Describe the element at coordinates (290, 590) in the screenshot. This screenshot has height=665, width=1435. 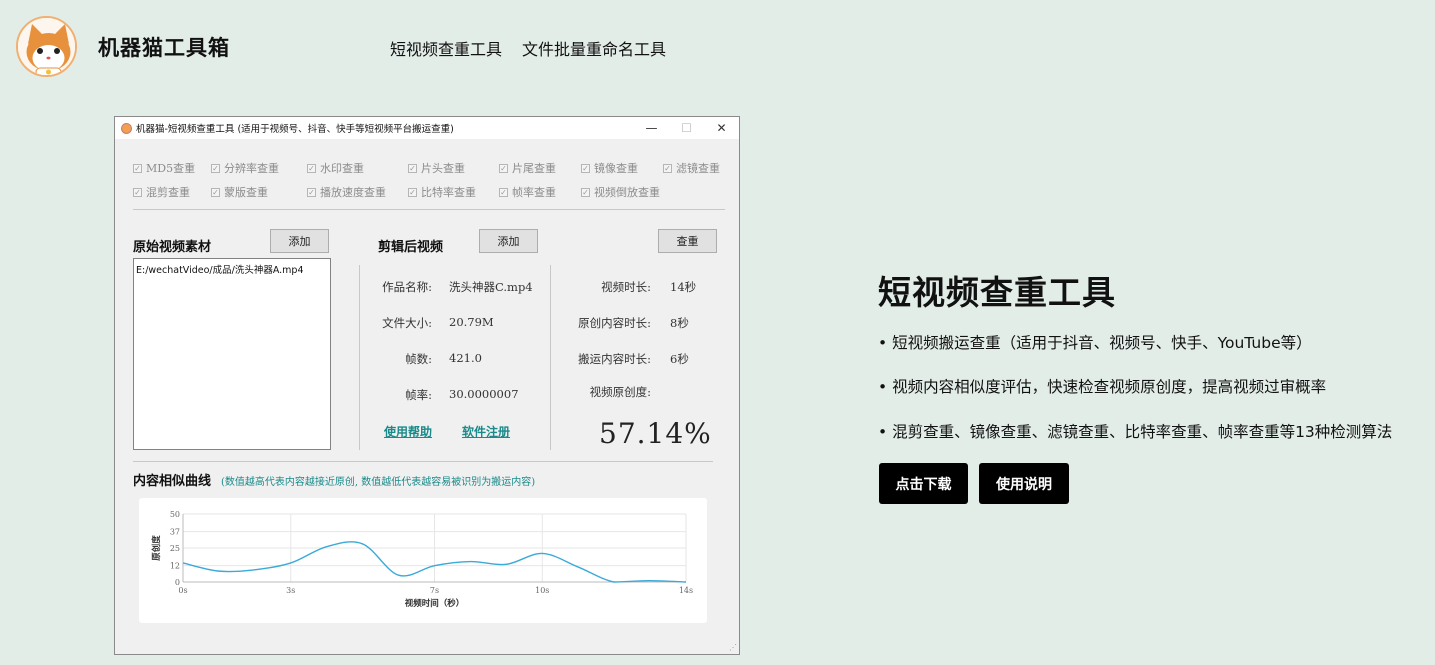
I see `x-tick-label: 3s` at that location.